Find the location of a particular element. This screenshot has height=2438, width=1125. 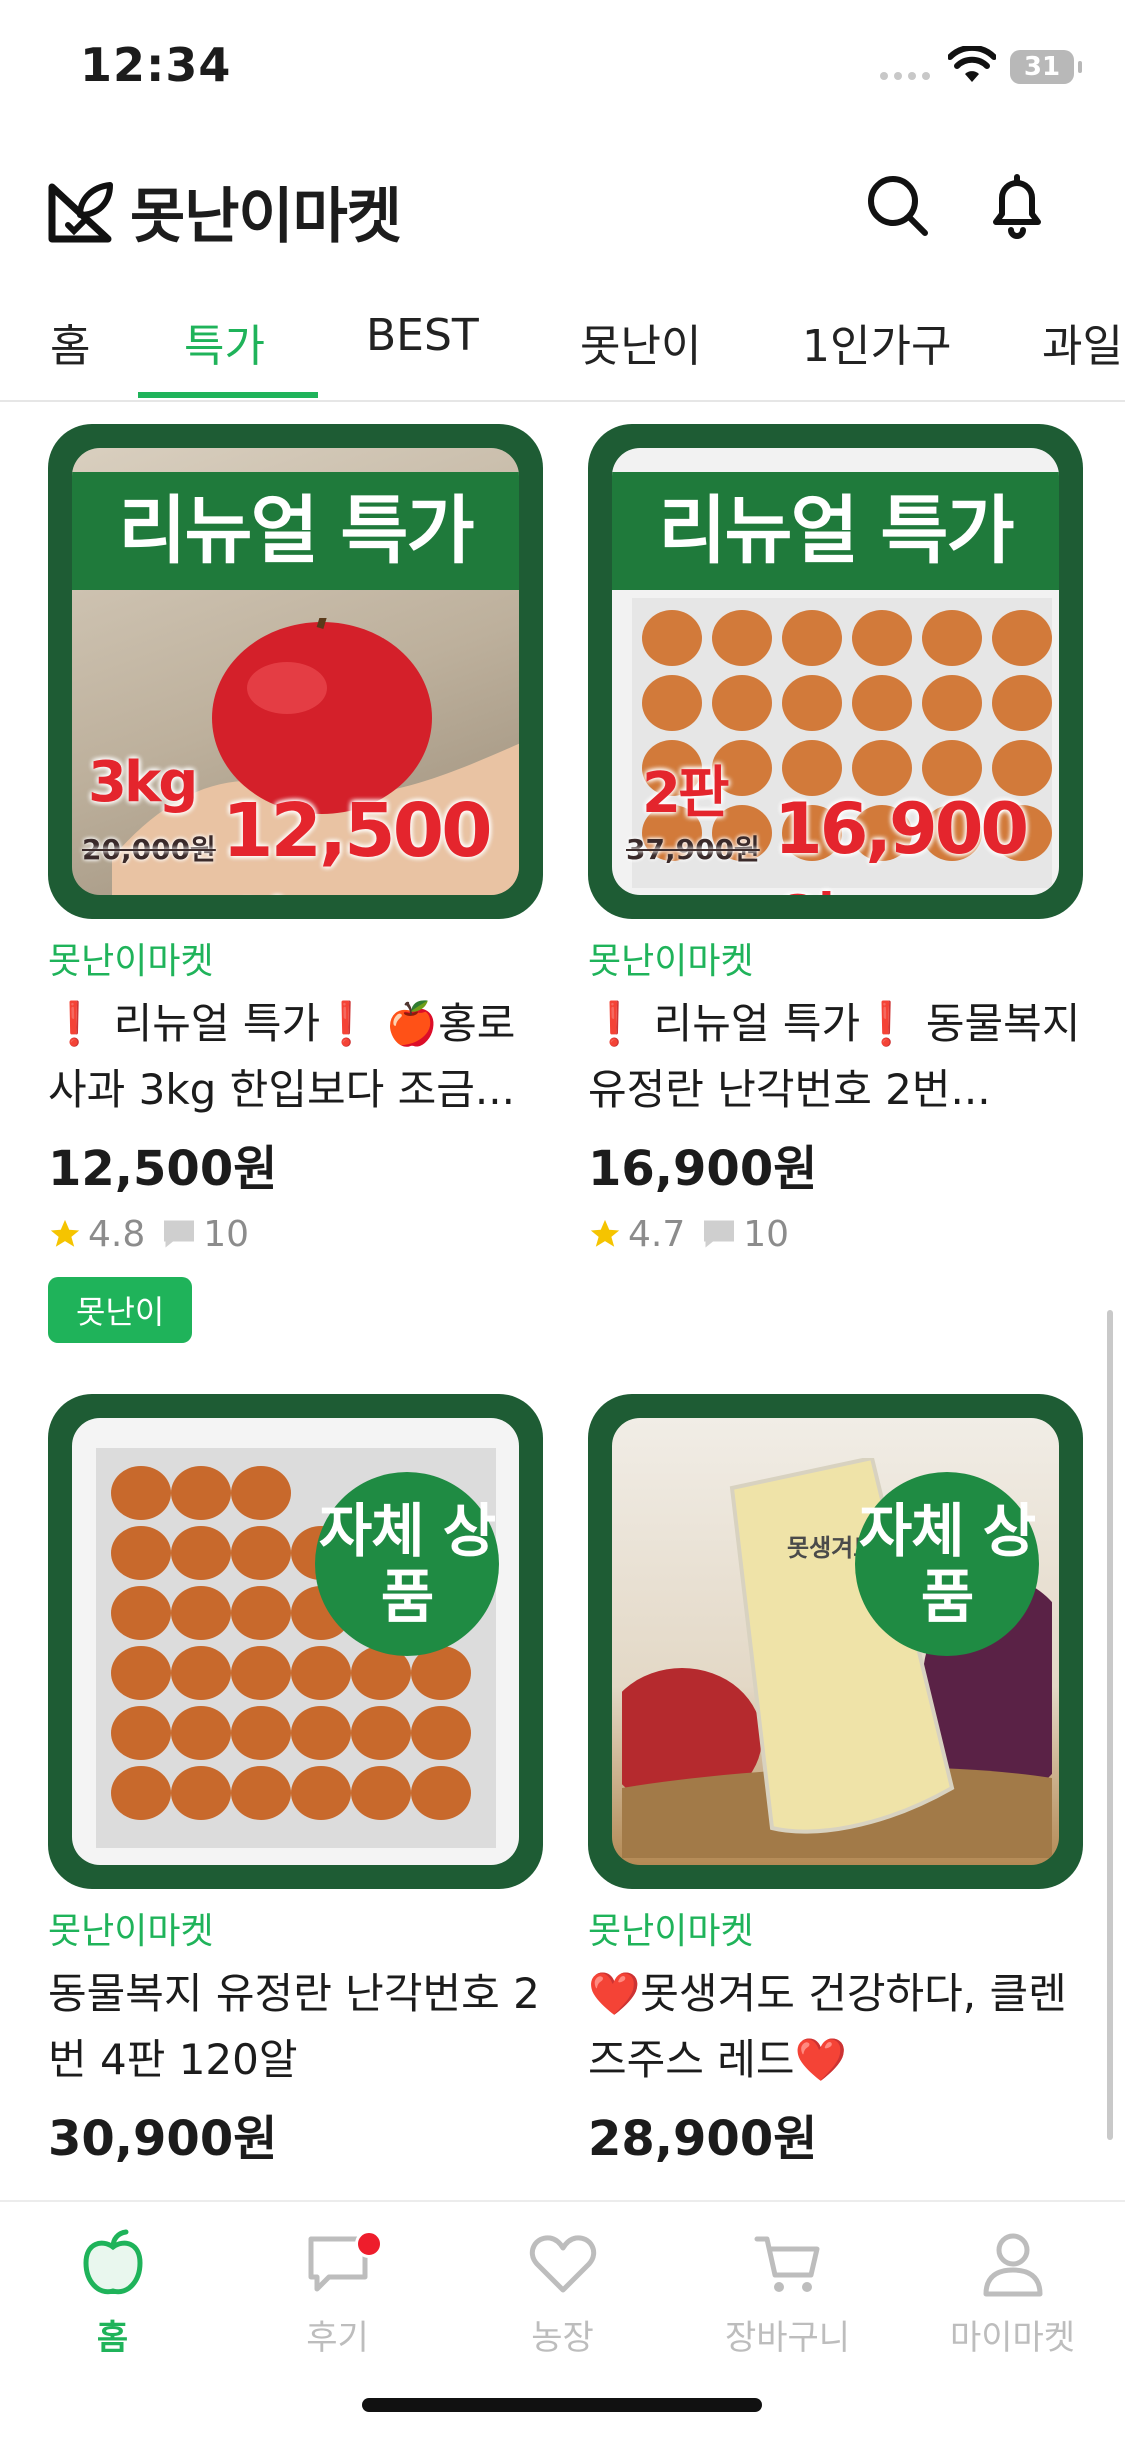

nav-label: 후기 is located at coordinates (337, 2338).